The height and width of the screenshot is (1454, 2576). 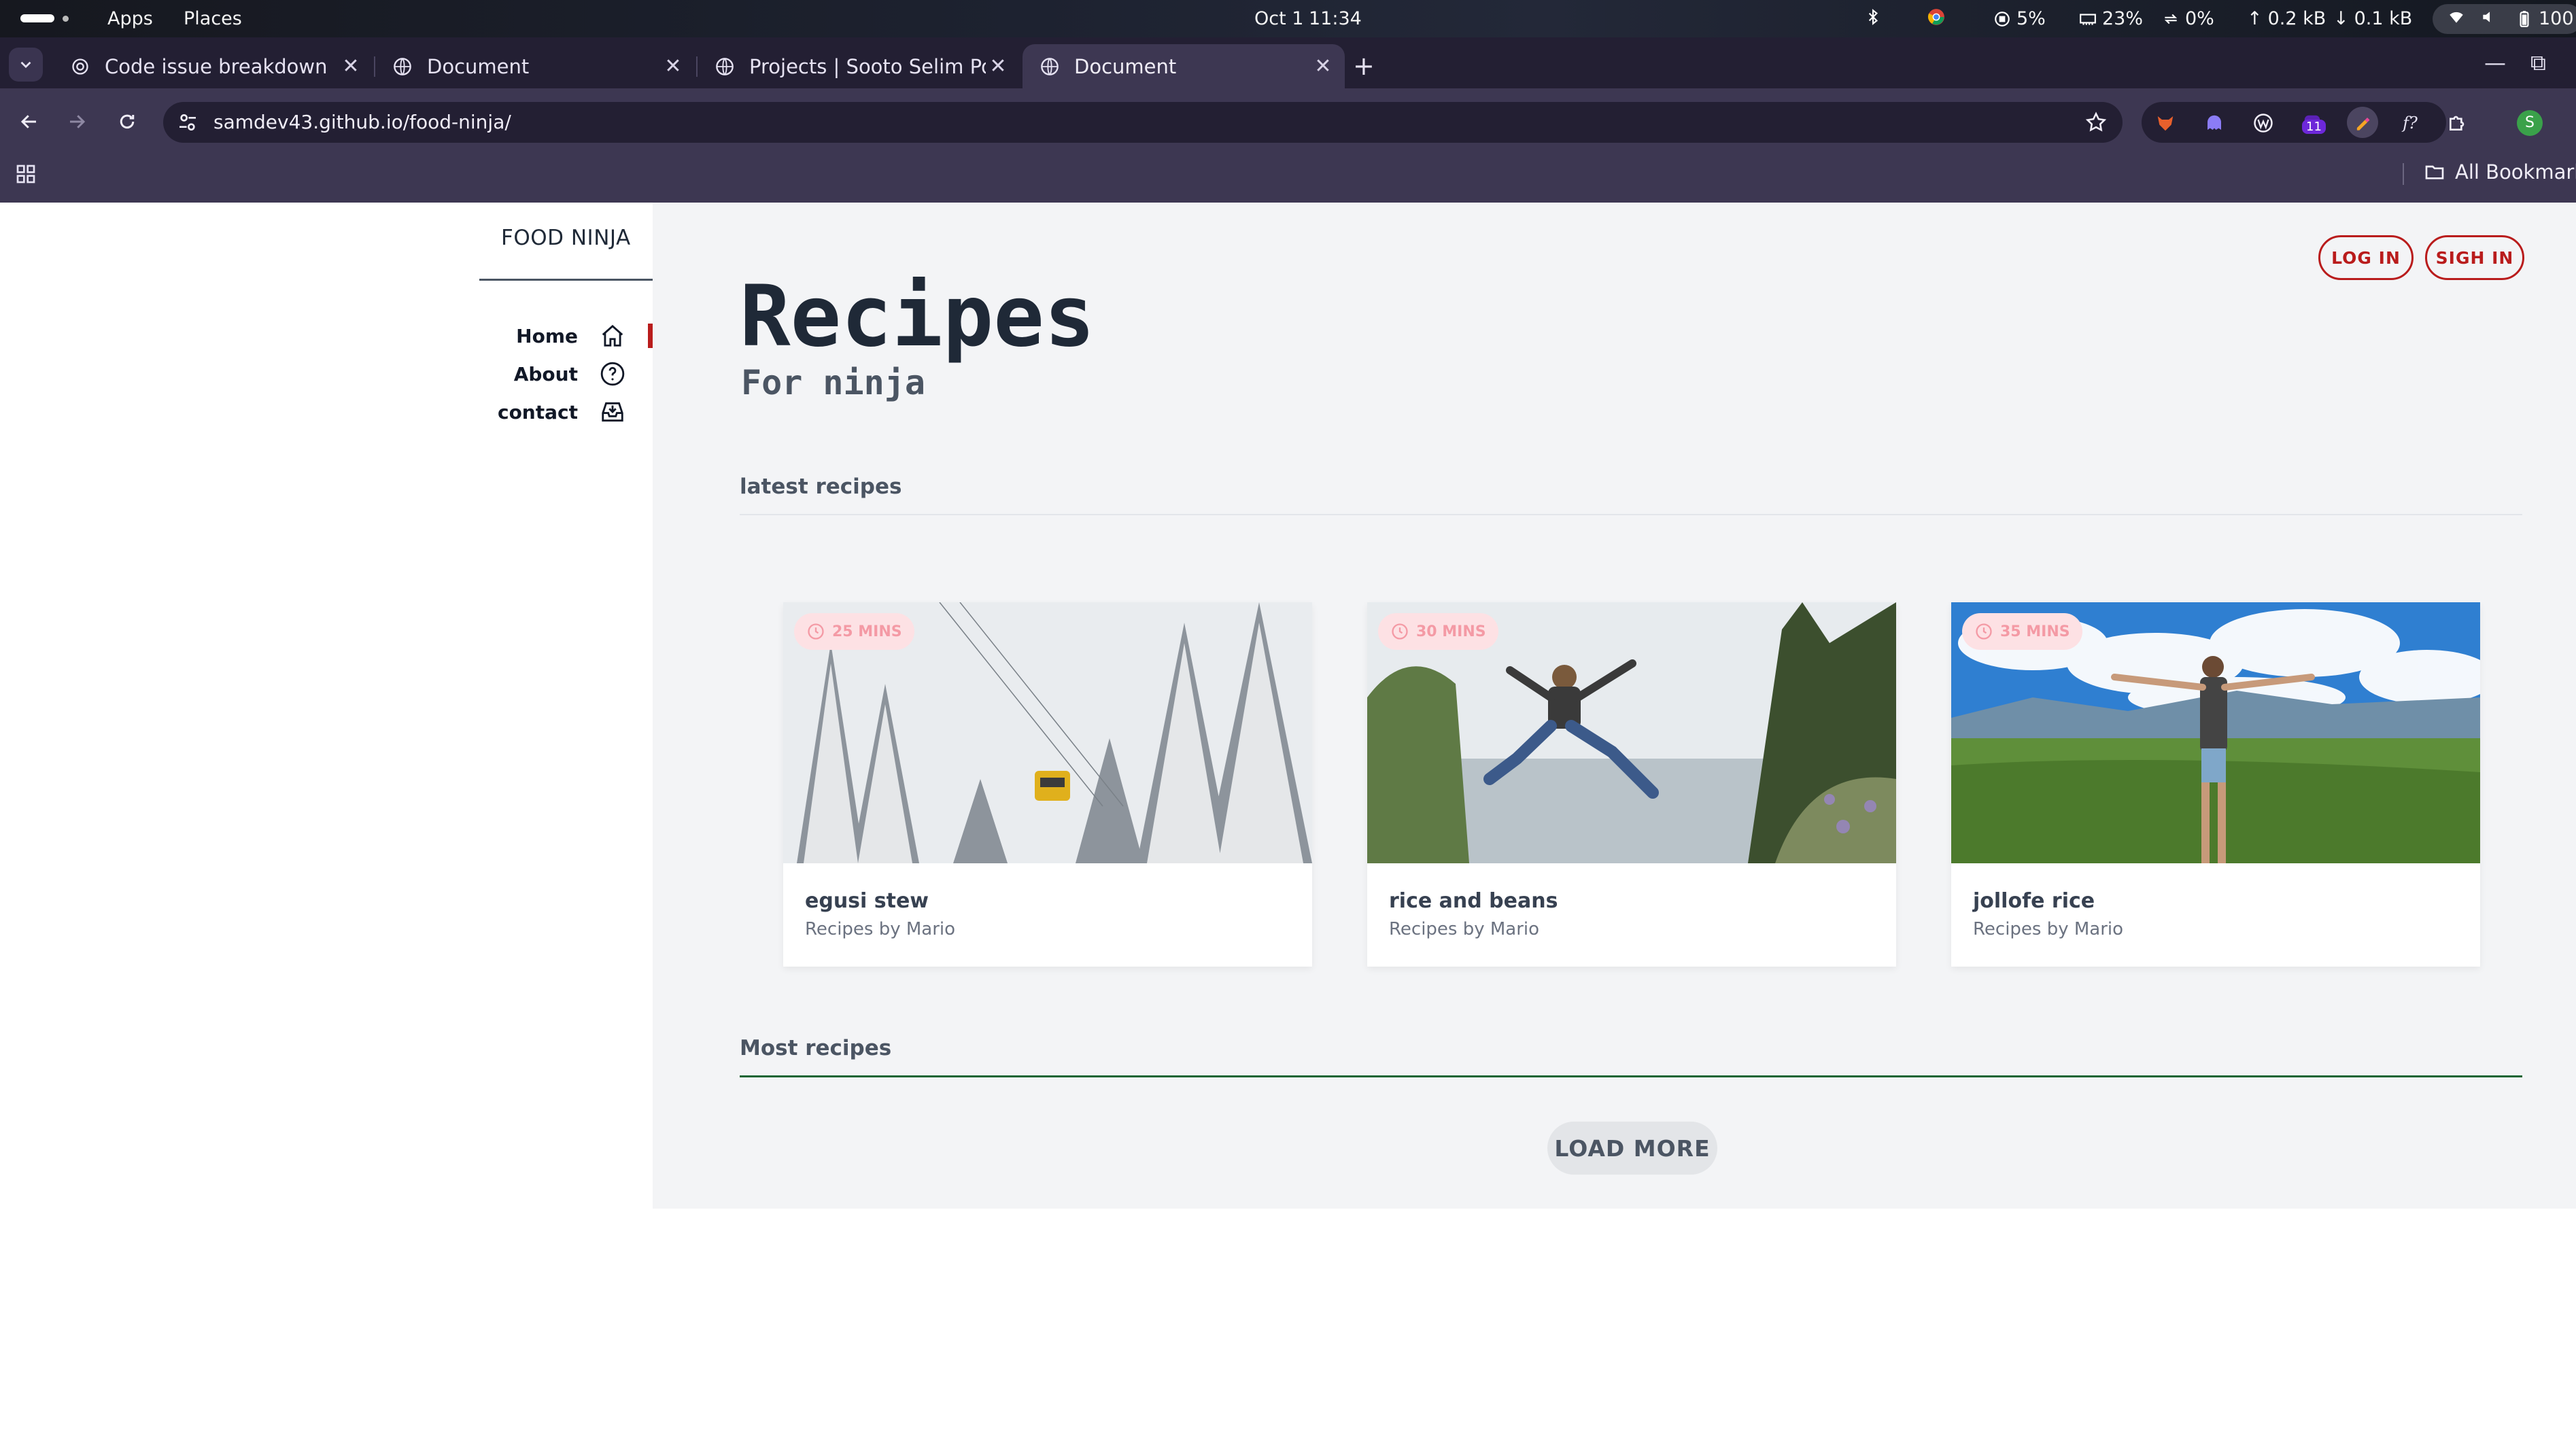 I want to click on tab-search-button, so click(x=26, y=65).